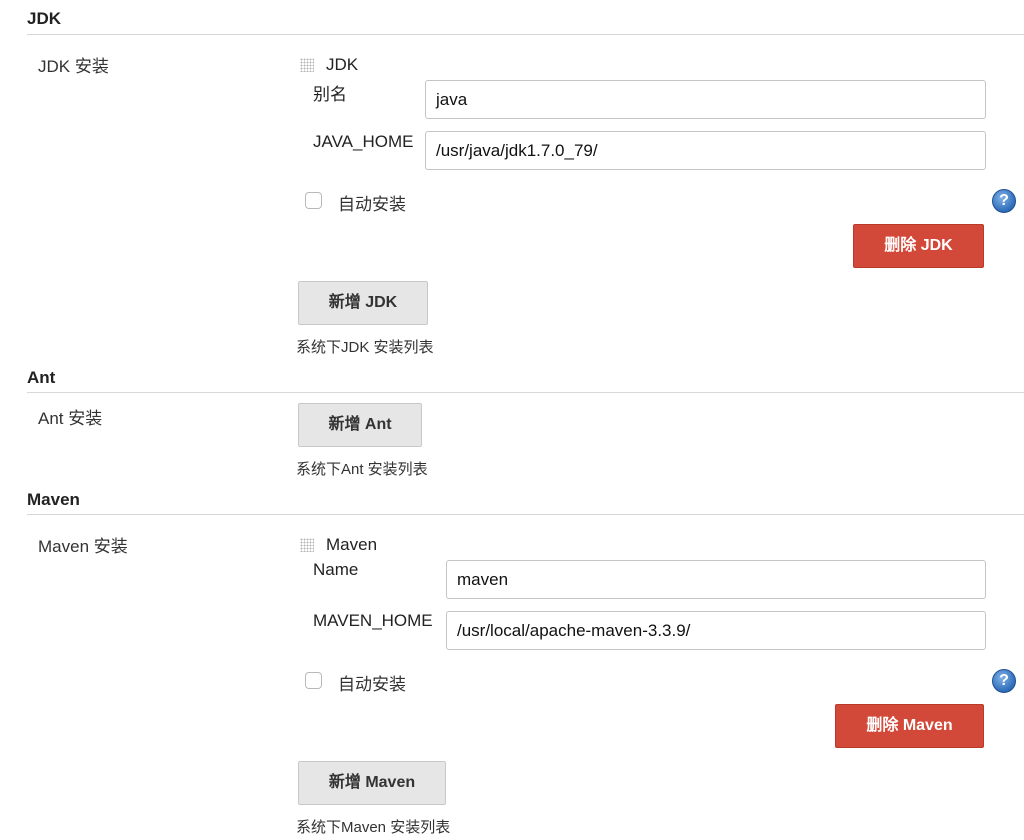 This screenshot has height=840, width=1024. Describe the element at coordinates (372, 684) in the screenshot. I see `maven-auto-install-label: 自动安装` at that location.